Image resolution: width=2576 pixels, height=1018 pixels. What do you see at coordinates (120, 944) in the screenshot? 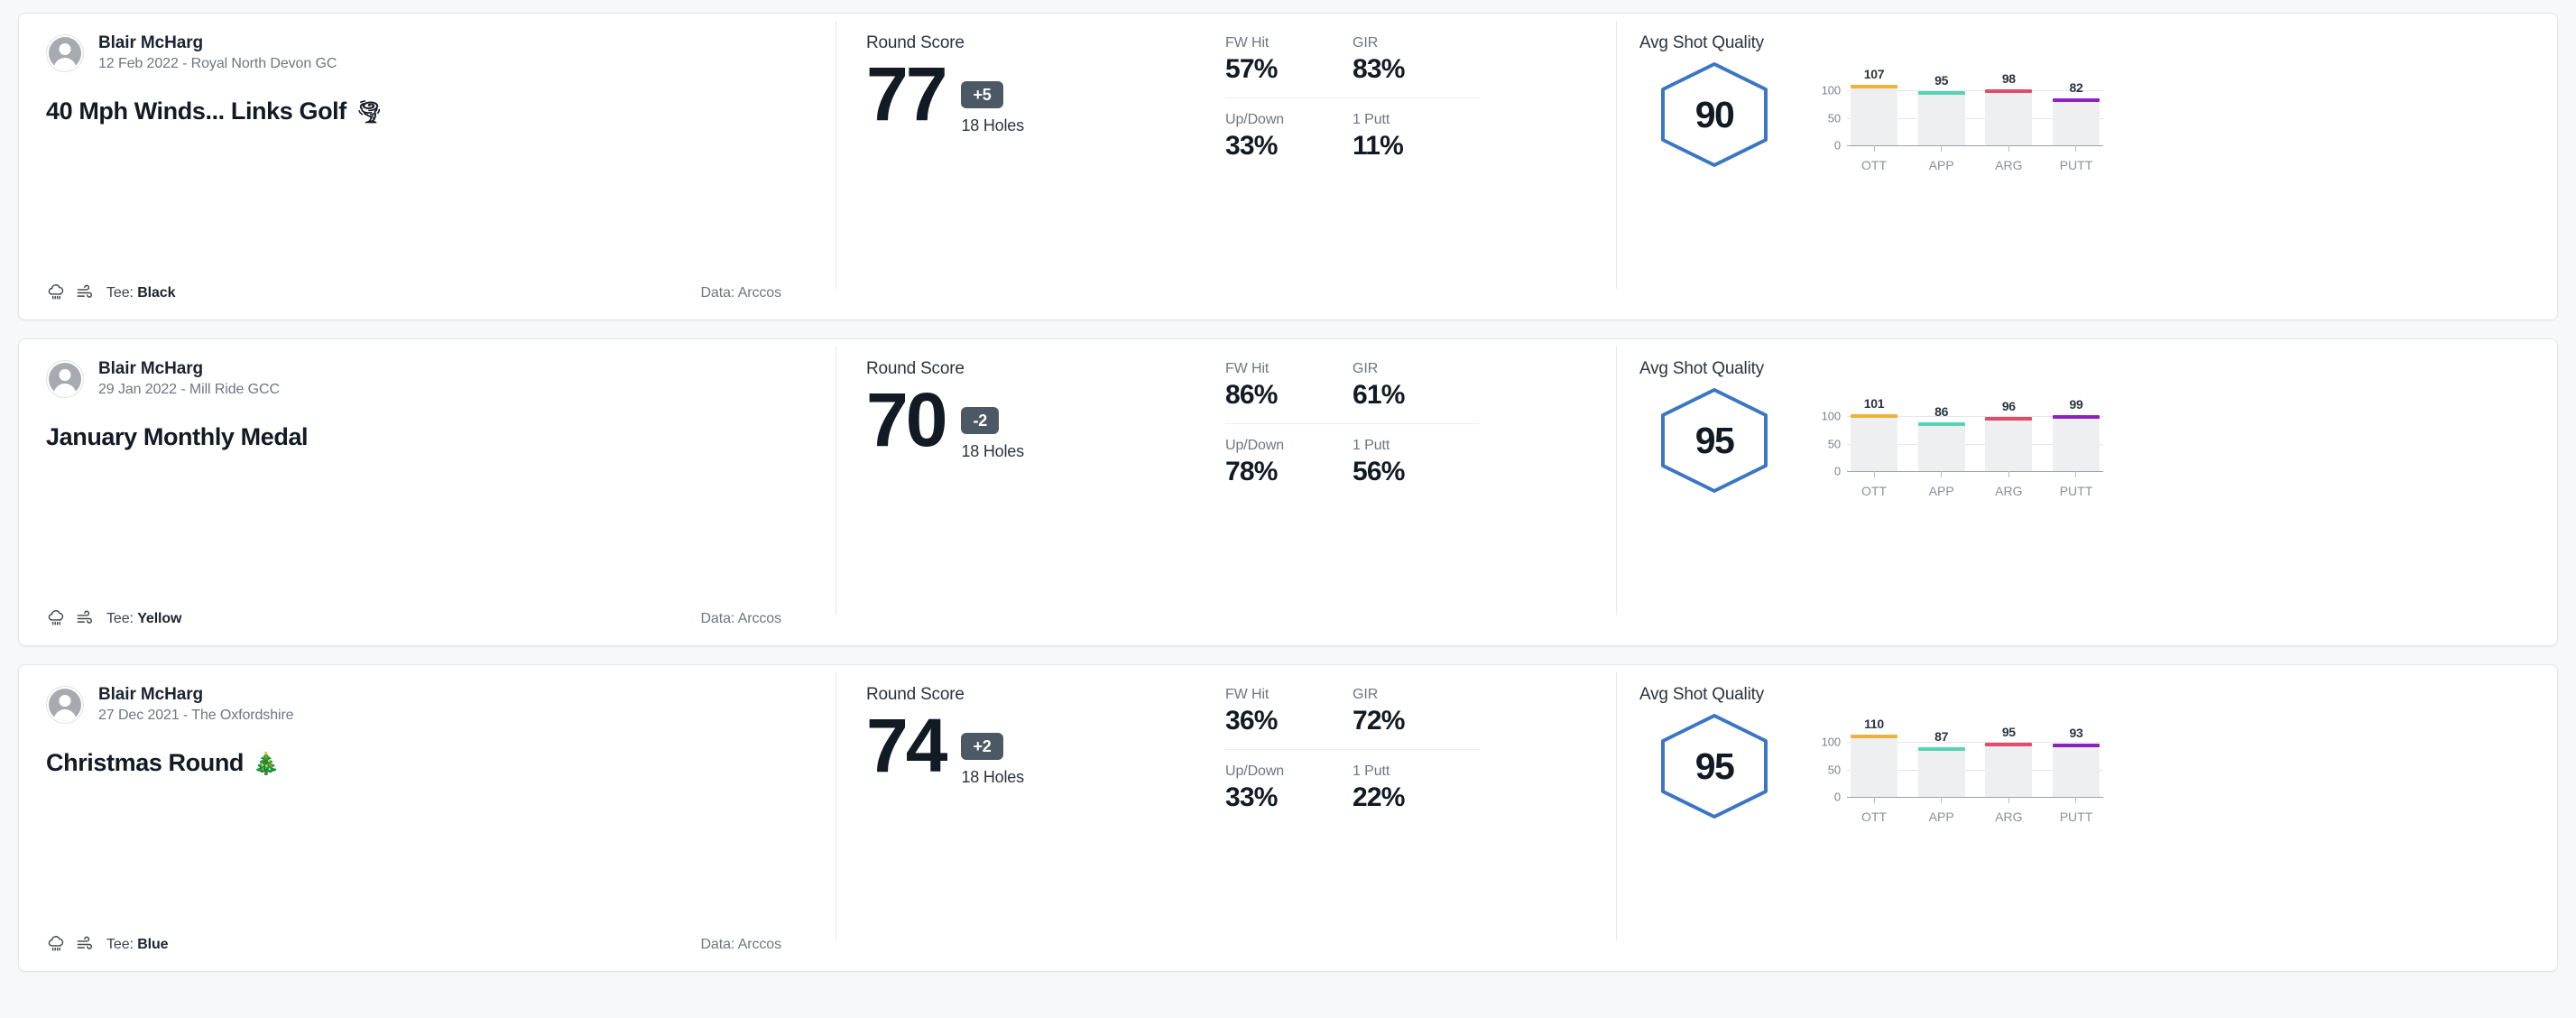
I see `tee-label: Tee:` at bounding box center [120, 944].